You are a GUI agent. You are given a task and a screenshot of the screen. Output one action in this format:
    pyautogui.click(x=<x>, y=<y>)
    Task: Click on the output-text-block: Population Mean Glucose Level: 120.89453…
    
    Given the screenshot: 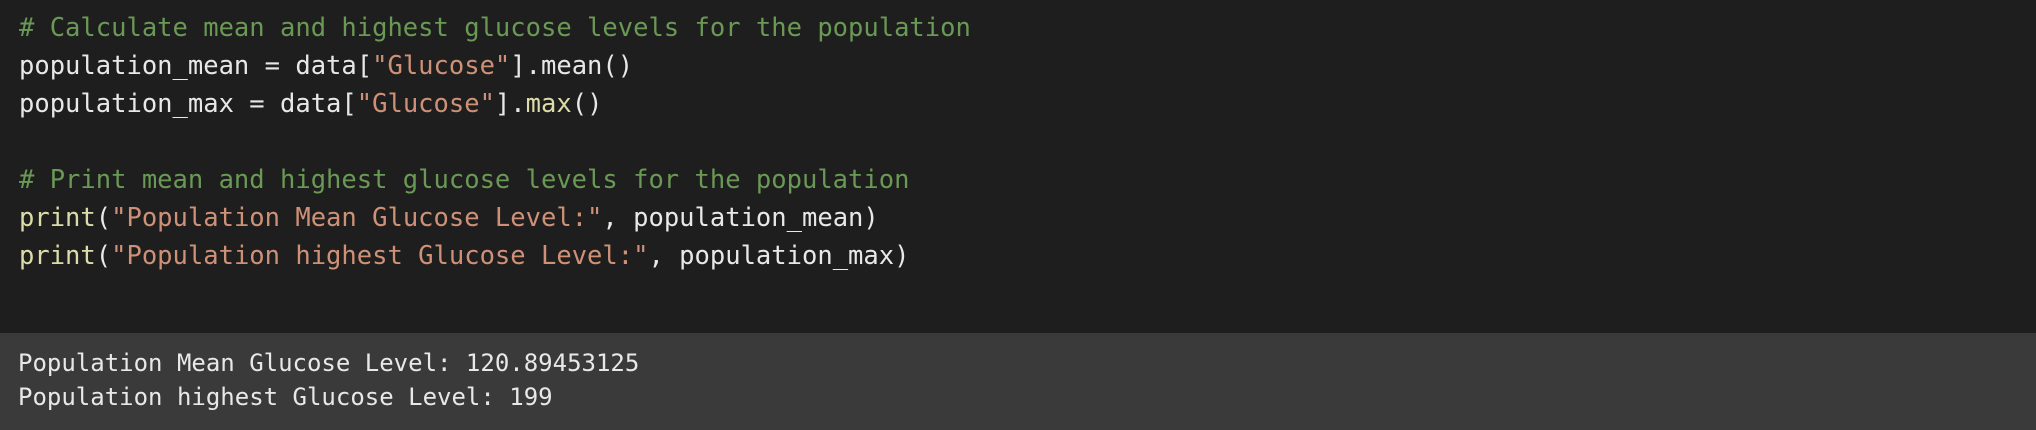 What is the action you would take?
    pyautogui.click(x=328, y=380)
    